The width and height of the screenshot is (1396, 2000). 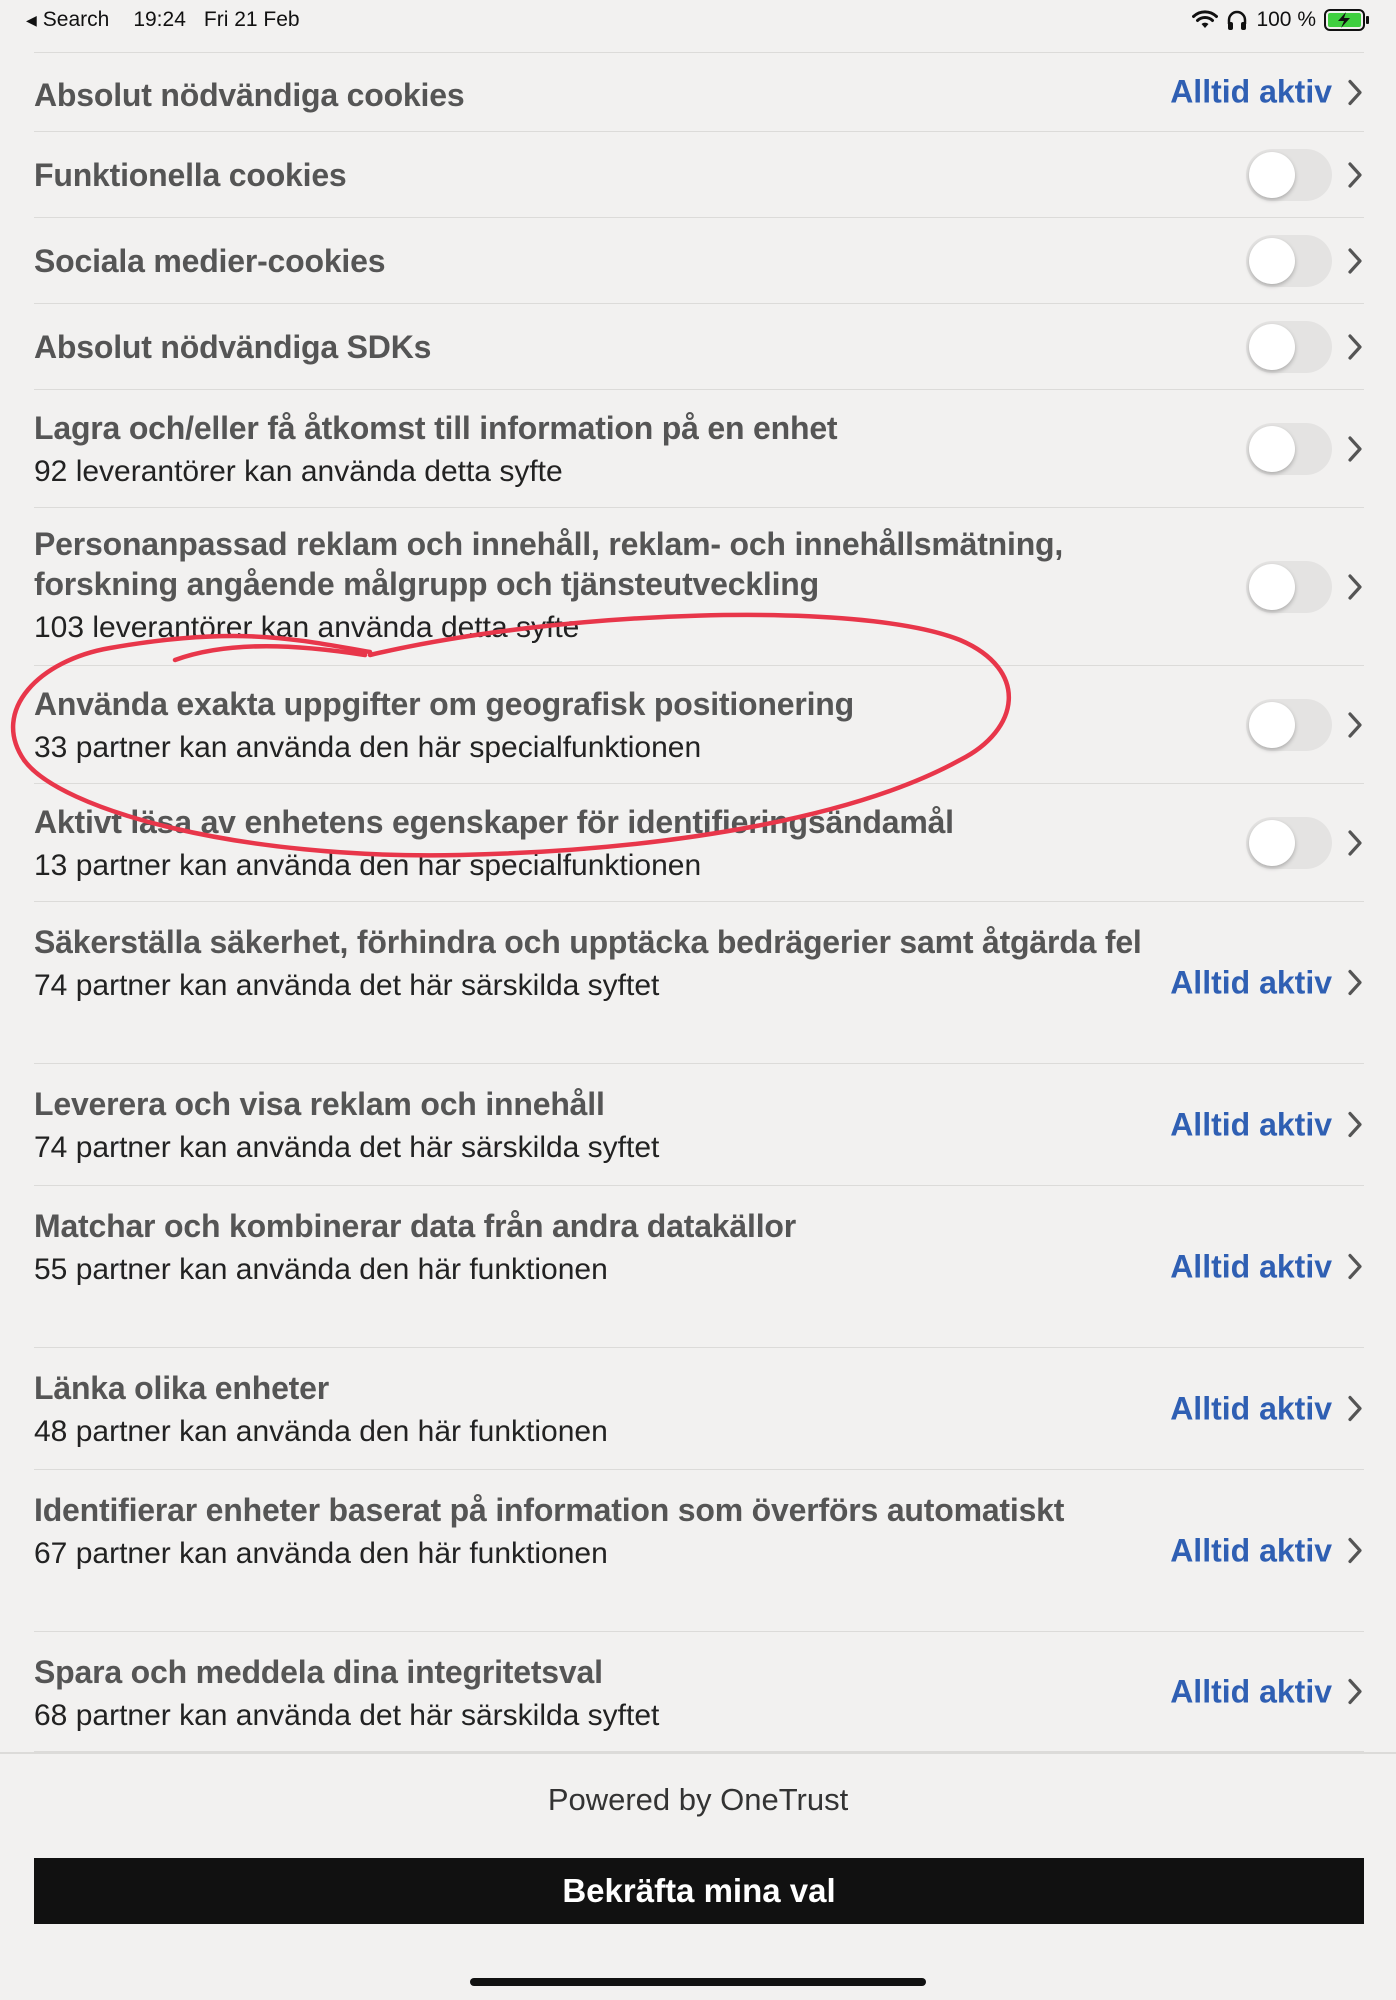 What do you see at coordinates (190, 175) in the screenshot?
I see `row-title: Funktionella cookies` at bounding box center [190, 175].